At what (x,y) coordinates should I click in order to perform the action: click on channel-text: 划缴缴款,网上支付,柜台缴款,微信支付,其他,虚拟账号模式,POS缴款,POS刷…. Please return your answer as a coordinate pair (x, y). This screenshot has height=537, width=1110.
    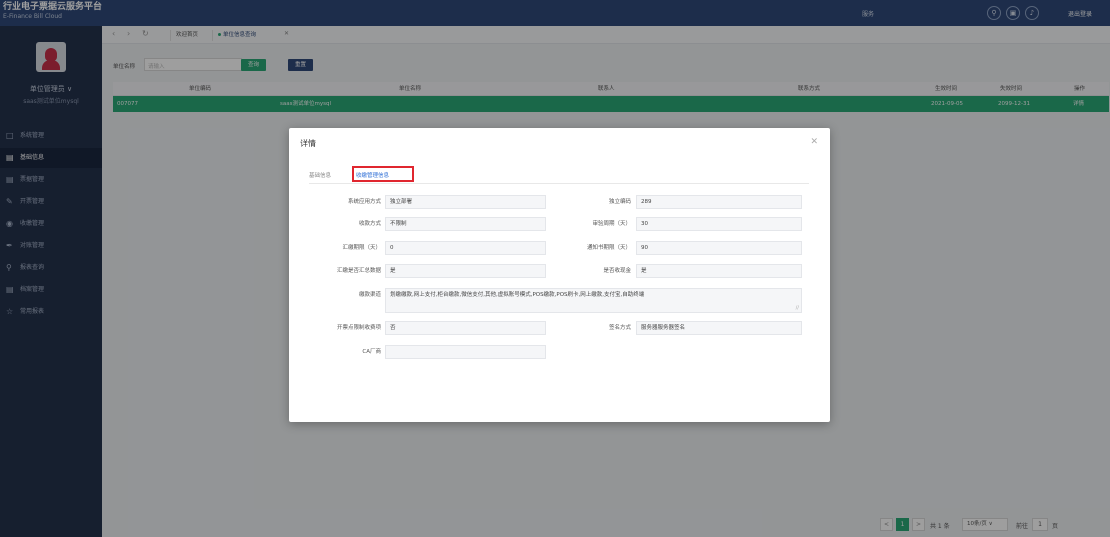
    Looking at the image, I should click on (517, 295).